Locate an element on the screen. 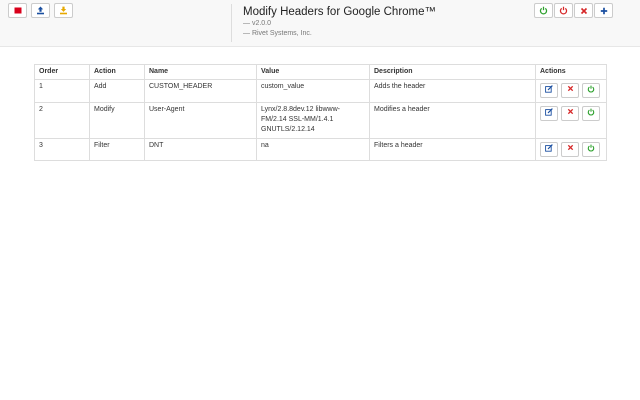  power-off-icon is located at coordinates (563, 10).